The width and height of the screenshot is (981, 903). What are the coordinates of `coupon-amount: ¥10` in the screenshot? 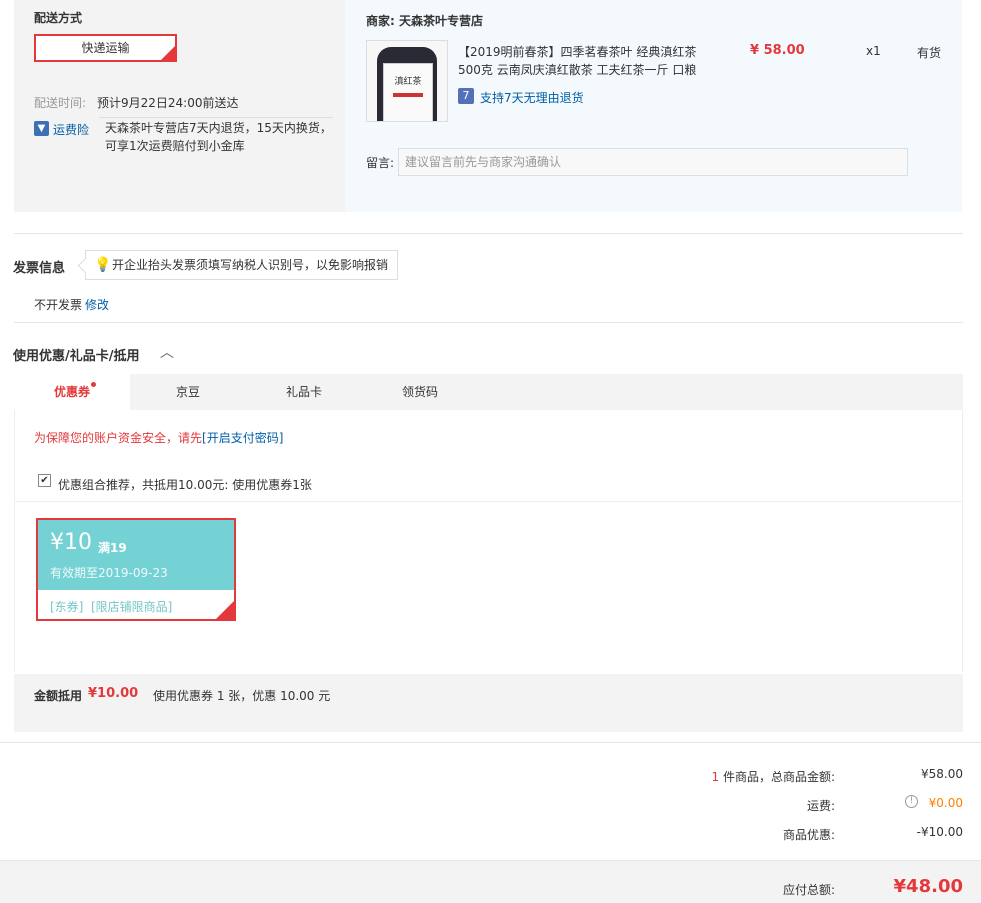 It's located at (71, 542).